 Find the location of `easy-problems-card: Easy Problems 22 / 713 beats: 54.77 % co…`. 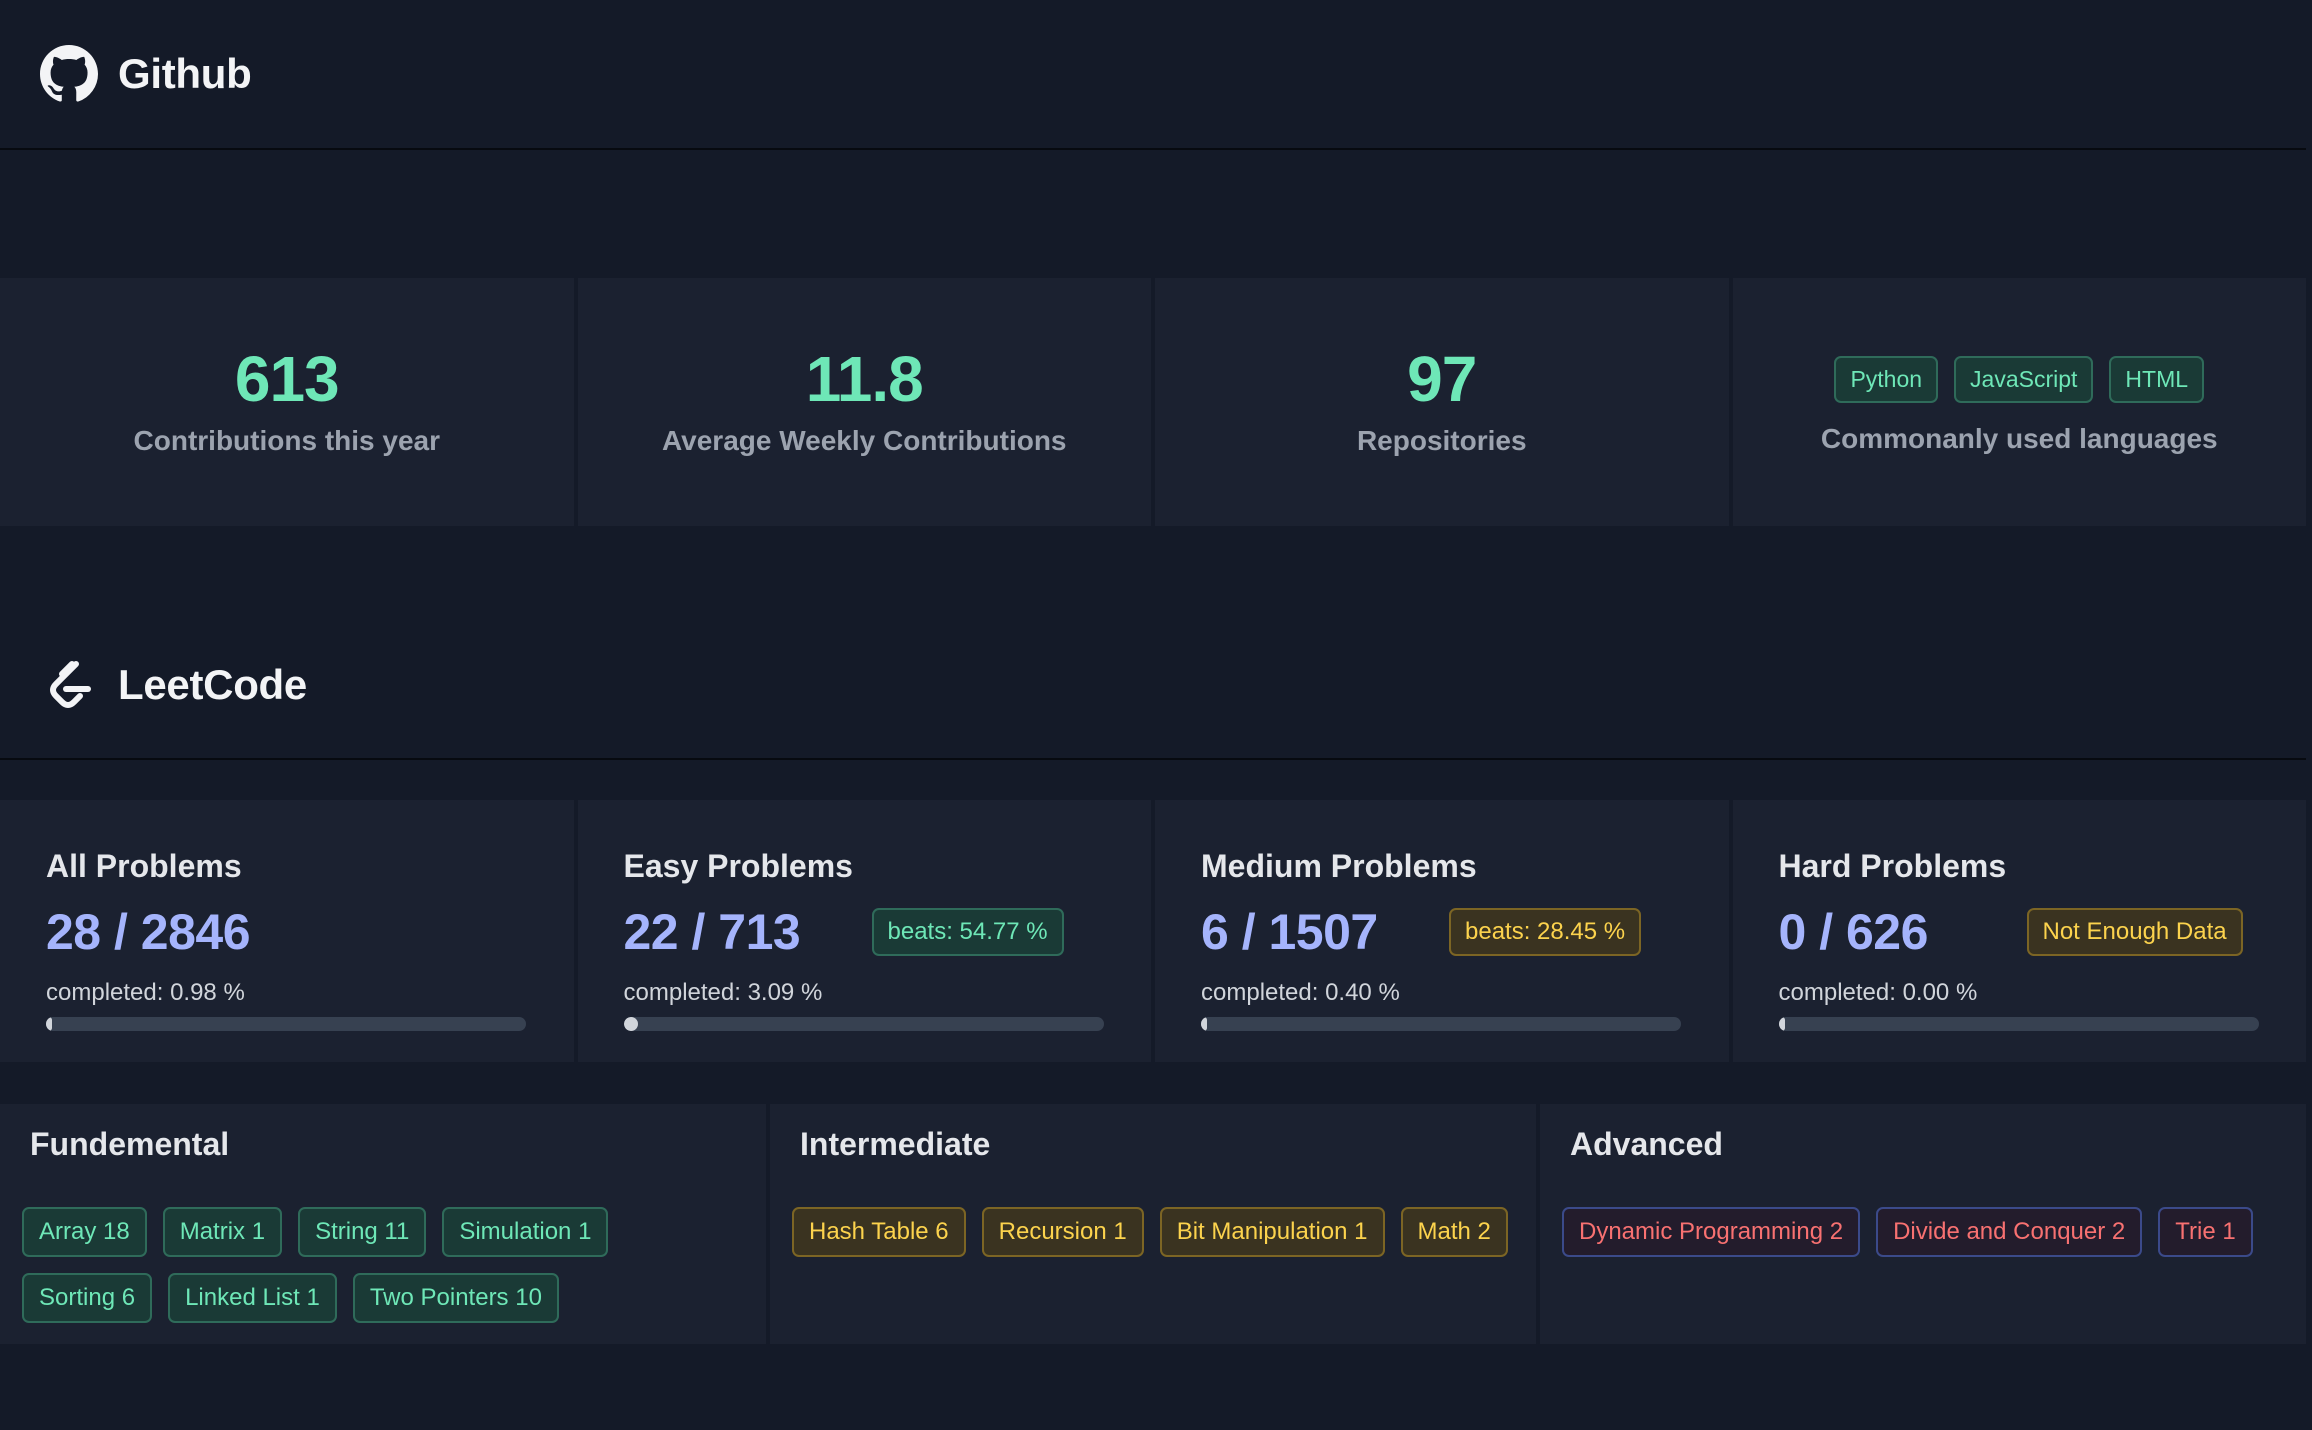

easy-problems-card: Easy Problems 22 / 713 beats: 54.77 % co… is located at coordinates (864, 931).